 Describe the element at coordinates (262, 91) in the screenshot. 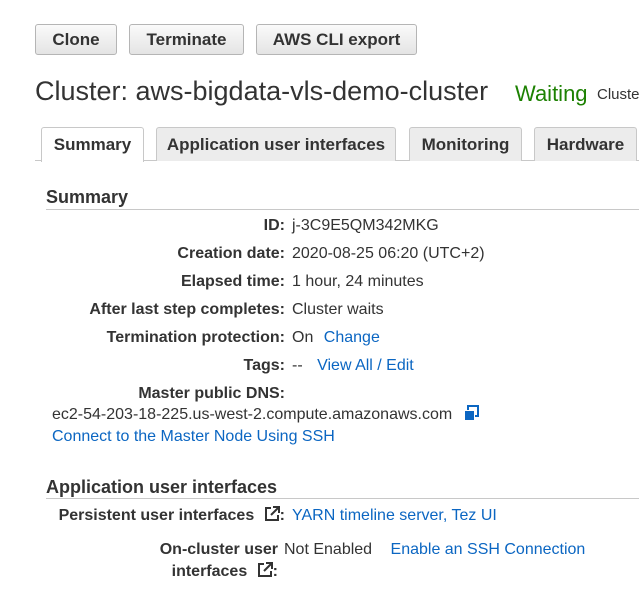

I see `page-title: Cluster: aws-bigdata-vls-demo-cluster` at that location.